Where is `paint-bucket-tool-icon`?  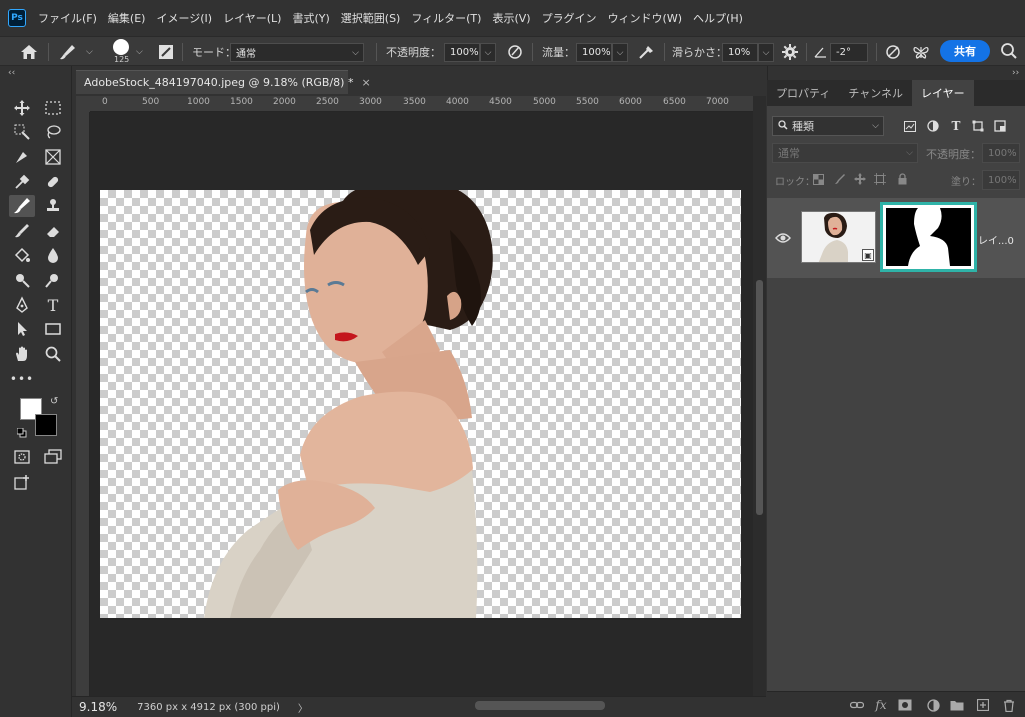 paint-bucket-tool-icon is located at coordinates (22, 255).